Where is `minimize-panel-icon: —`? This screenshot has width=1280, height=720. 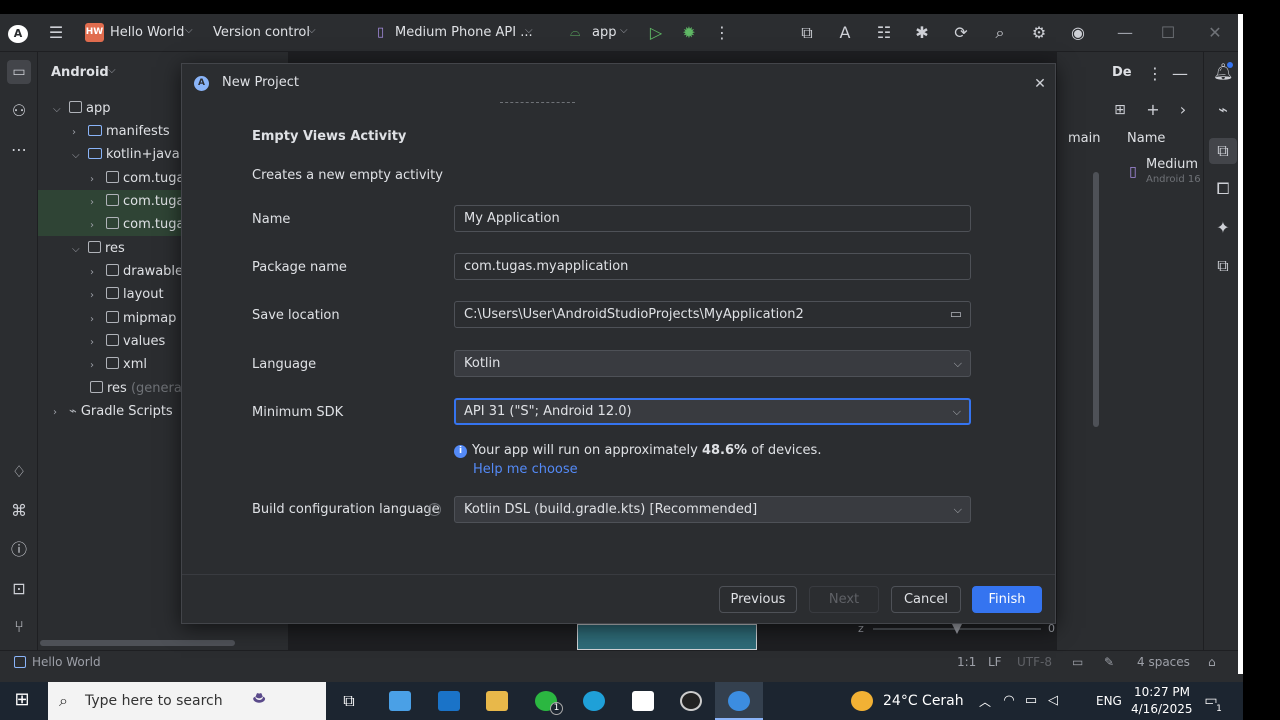 minimize-panel-icon: — is located at coordinates (1180, 74).